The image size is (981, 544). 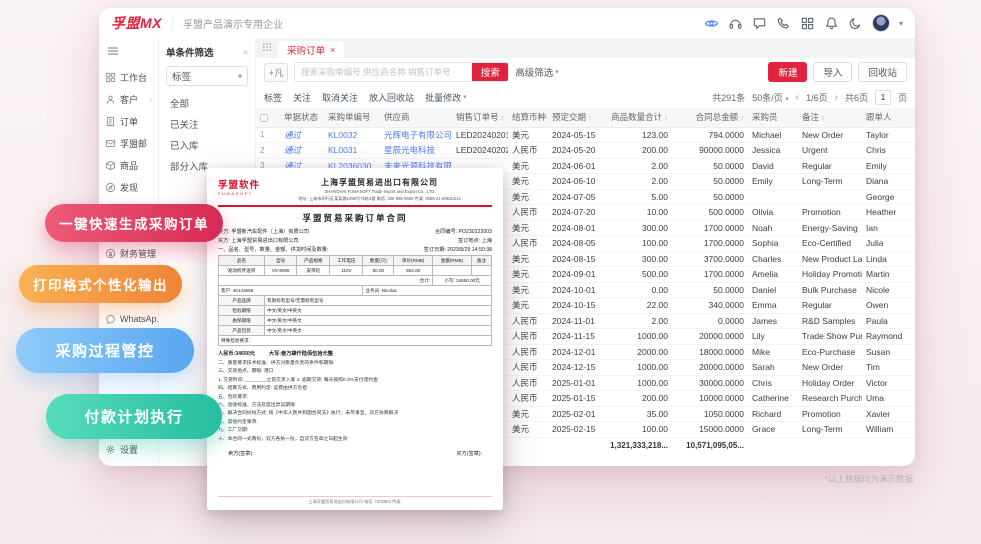 What do you see at coordinates (507, 23) in the screenshot?
I see `app-header: 孚盟MX 孚盟产品演示专用企业 ▾` at bounding box center [507, 23].